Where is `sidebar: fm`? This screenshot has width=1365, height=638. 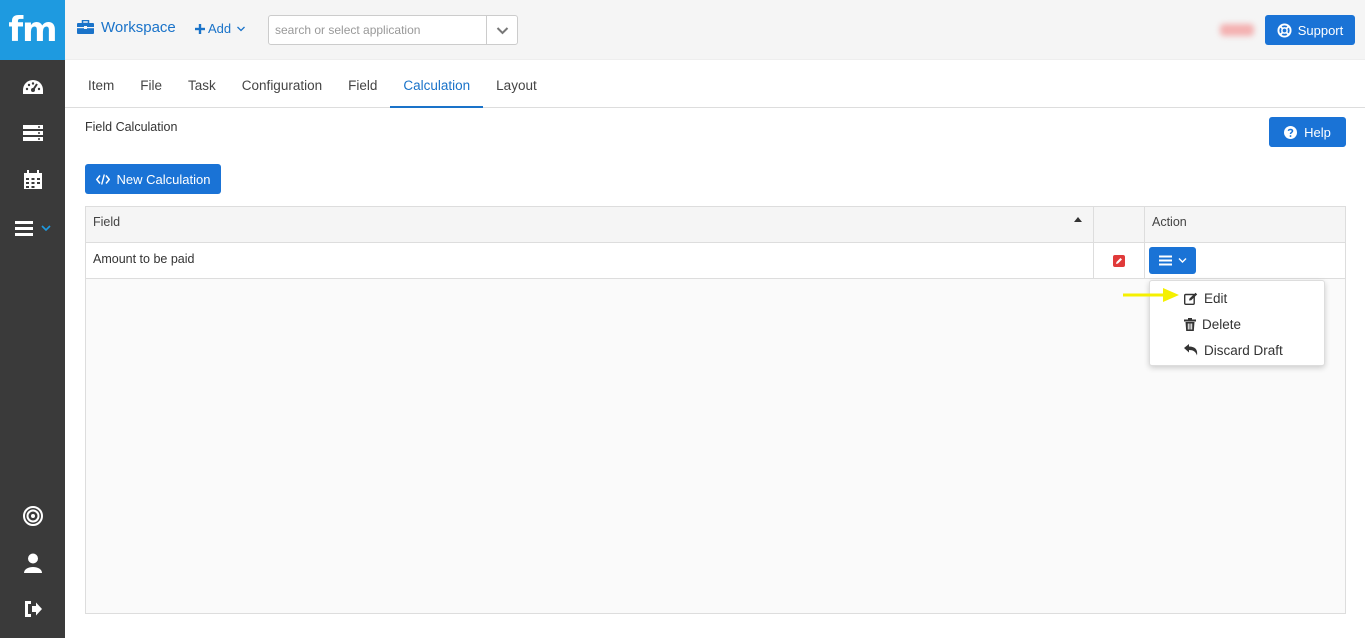 sidebar: fm is located at coordinates (32, 319).